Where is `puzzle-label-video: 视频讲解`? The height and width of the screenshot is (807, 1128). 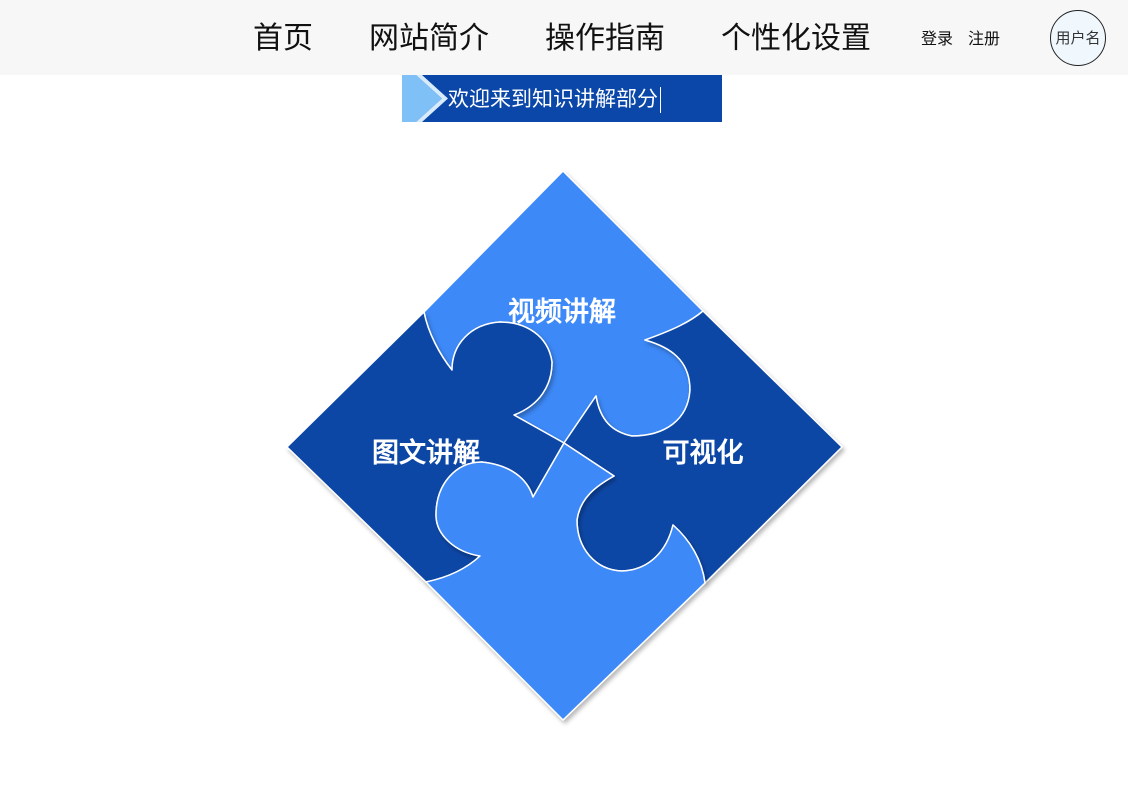 puzzle-label-video: 视频讲解 is located at coordinates (562, 312).